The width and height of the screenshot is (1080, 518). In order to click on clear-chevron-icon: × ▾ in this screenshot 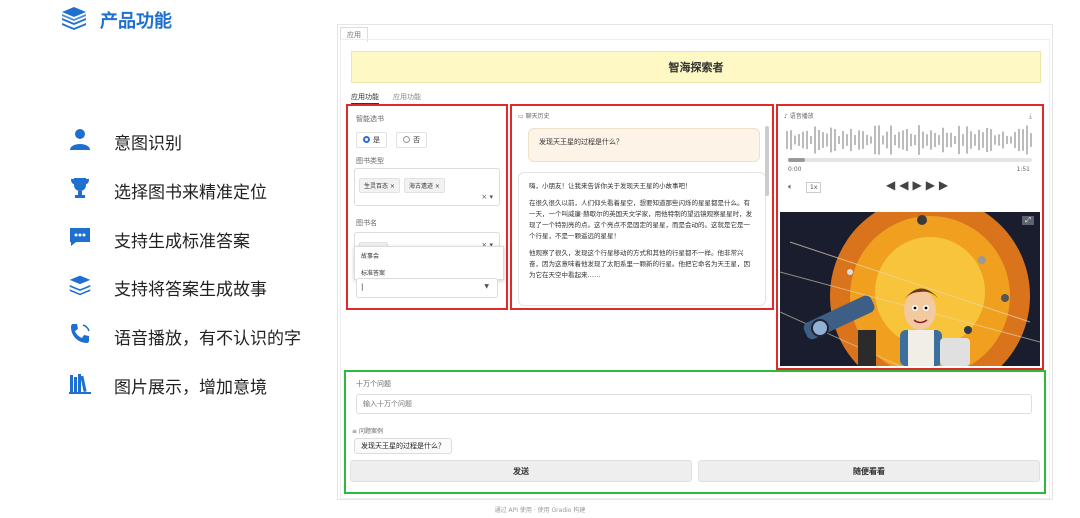, I will do `click(487, 197)`.